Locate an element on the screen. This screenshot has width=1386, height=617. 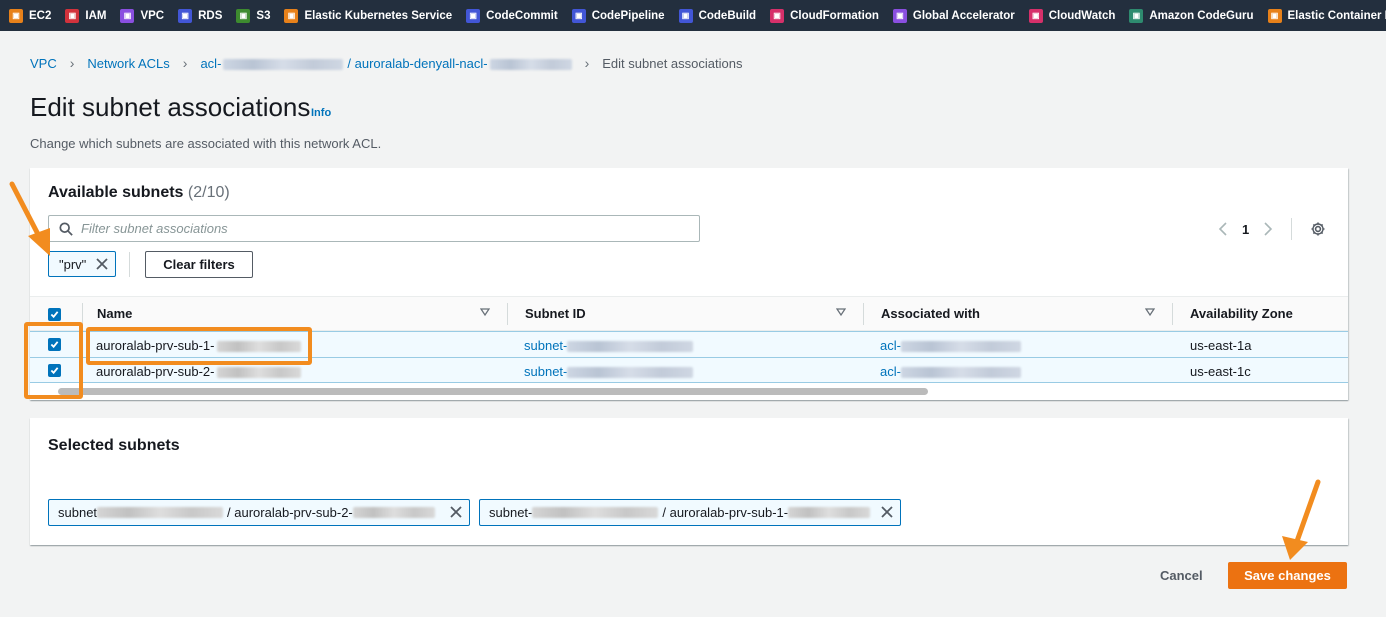
check-icon is located at coordinates (54, 315).